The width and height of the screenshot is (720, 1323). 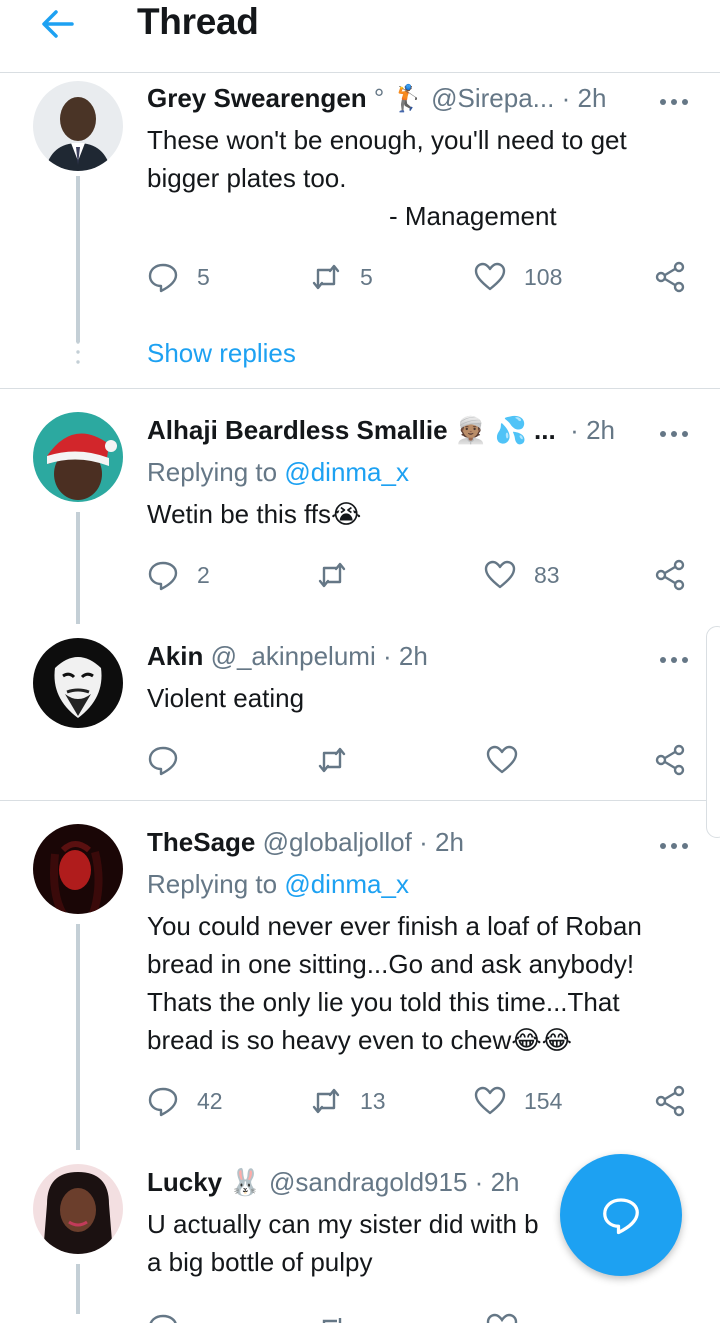 I want to click on man-turban-emoji: 👳🏽, so click(x=471, y=430).